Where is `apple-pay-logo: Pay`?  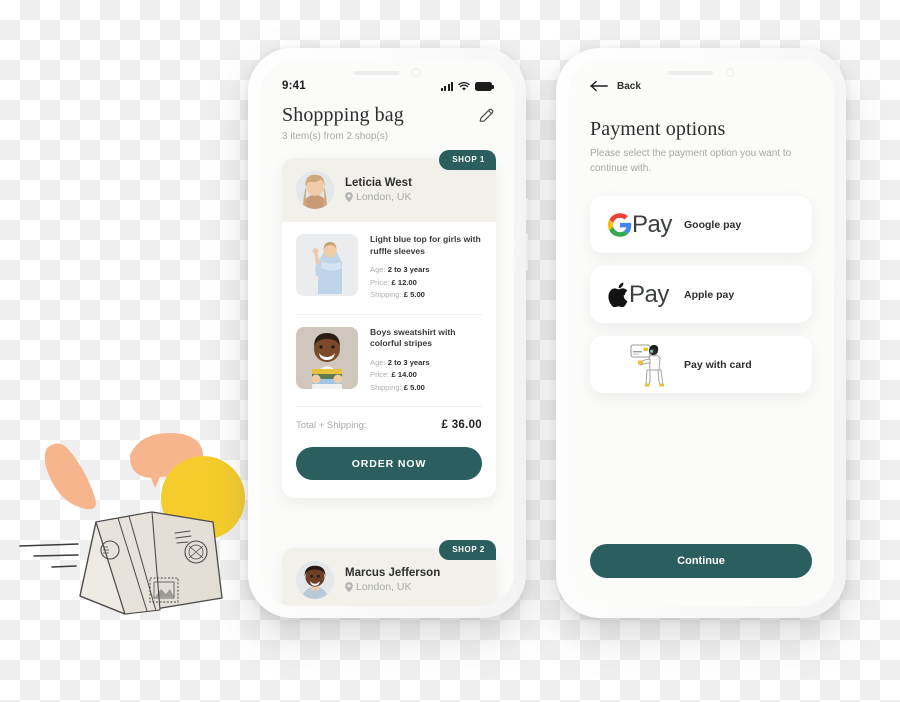
apple-pay-logo: Pay is located at coordinates (646, 295).